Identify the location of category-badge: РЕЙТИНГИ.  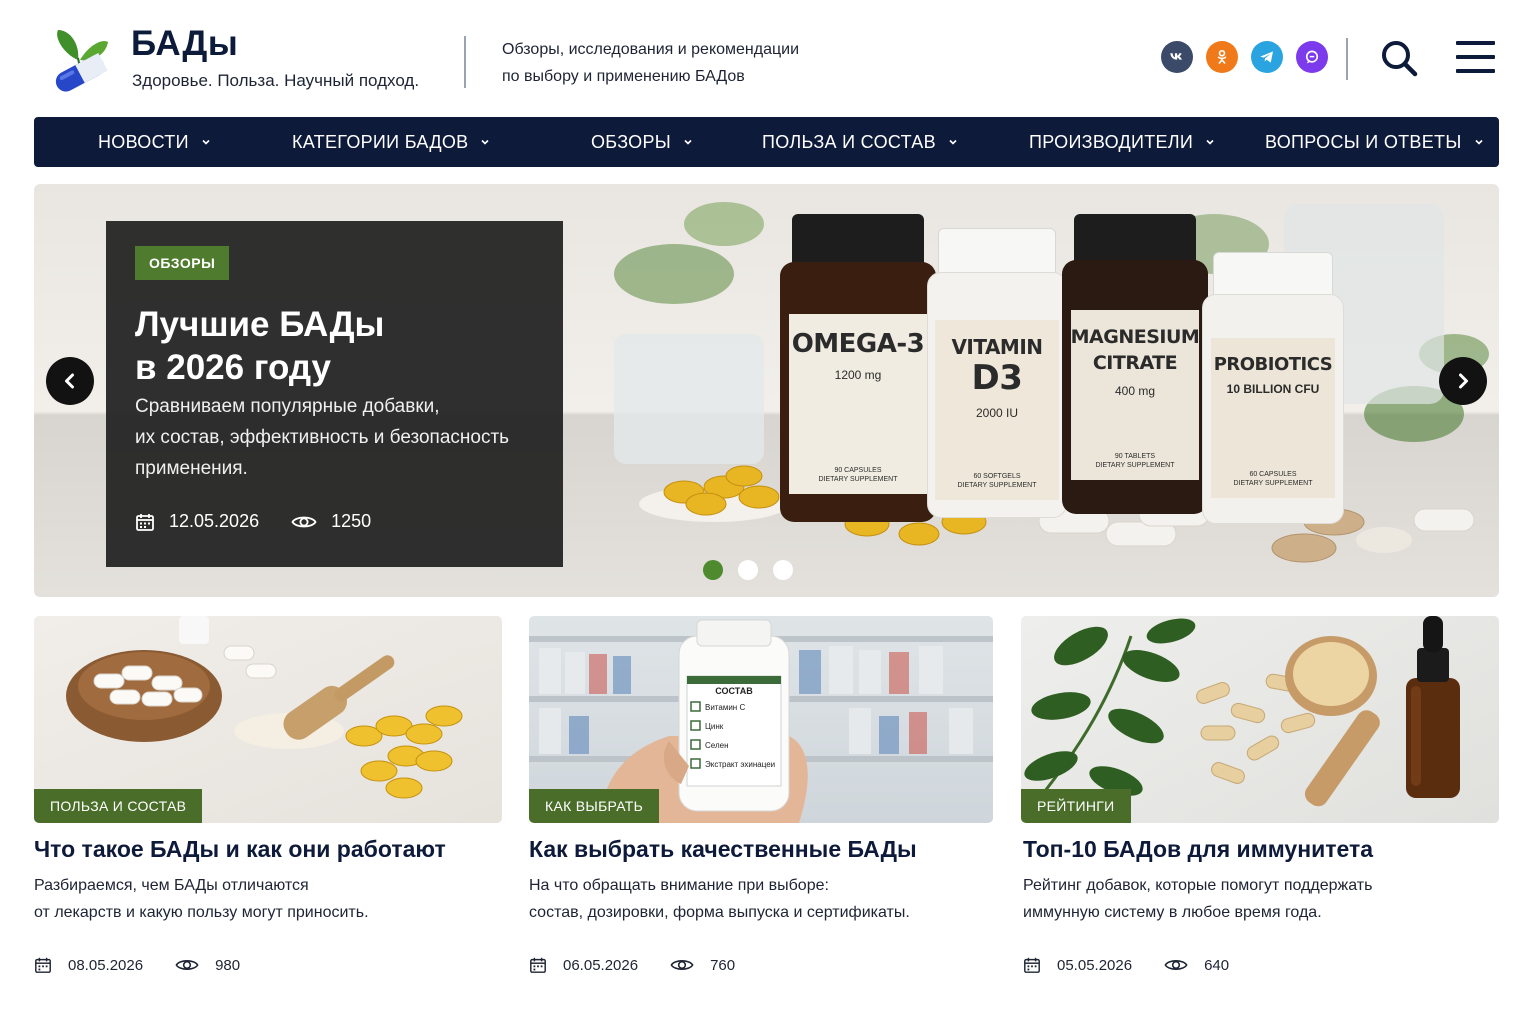
(1076, 806).